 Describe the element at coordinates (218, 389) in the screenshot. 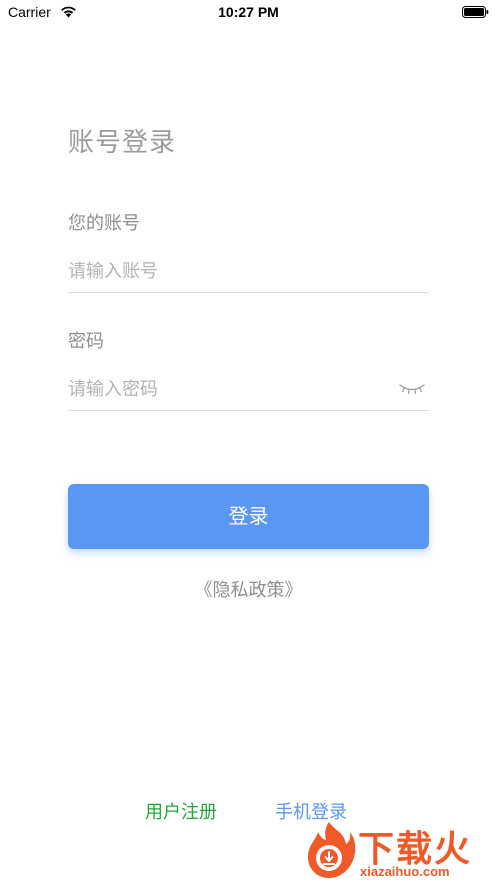

I see `password-input` at that location.